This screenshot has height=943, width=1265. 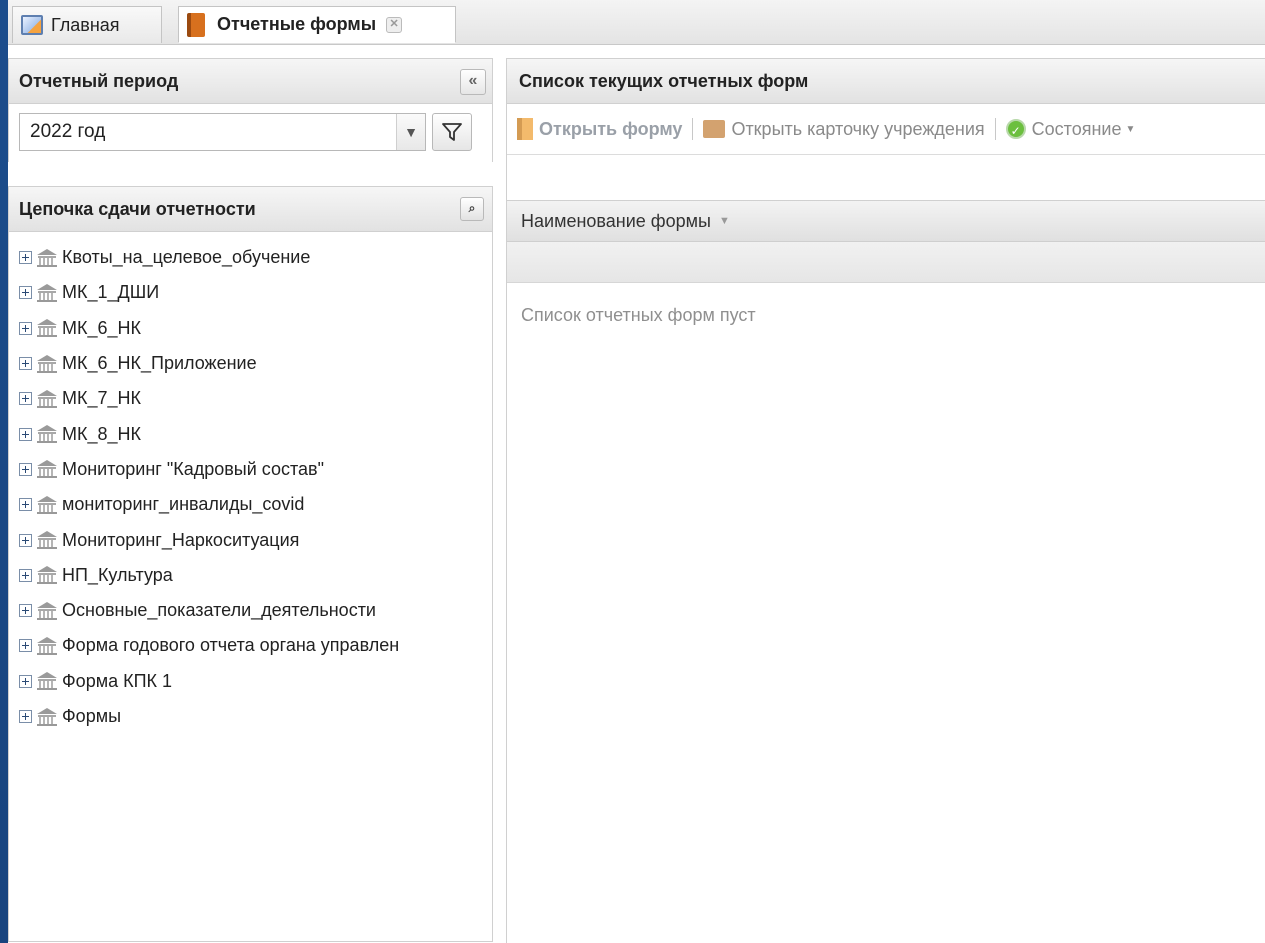 I want to click on grid-filter-row, so click(x=886, y=262).